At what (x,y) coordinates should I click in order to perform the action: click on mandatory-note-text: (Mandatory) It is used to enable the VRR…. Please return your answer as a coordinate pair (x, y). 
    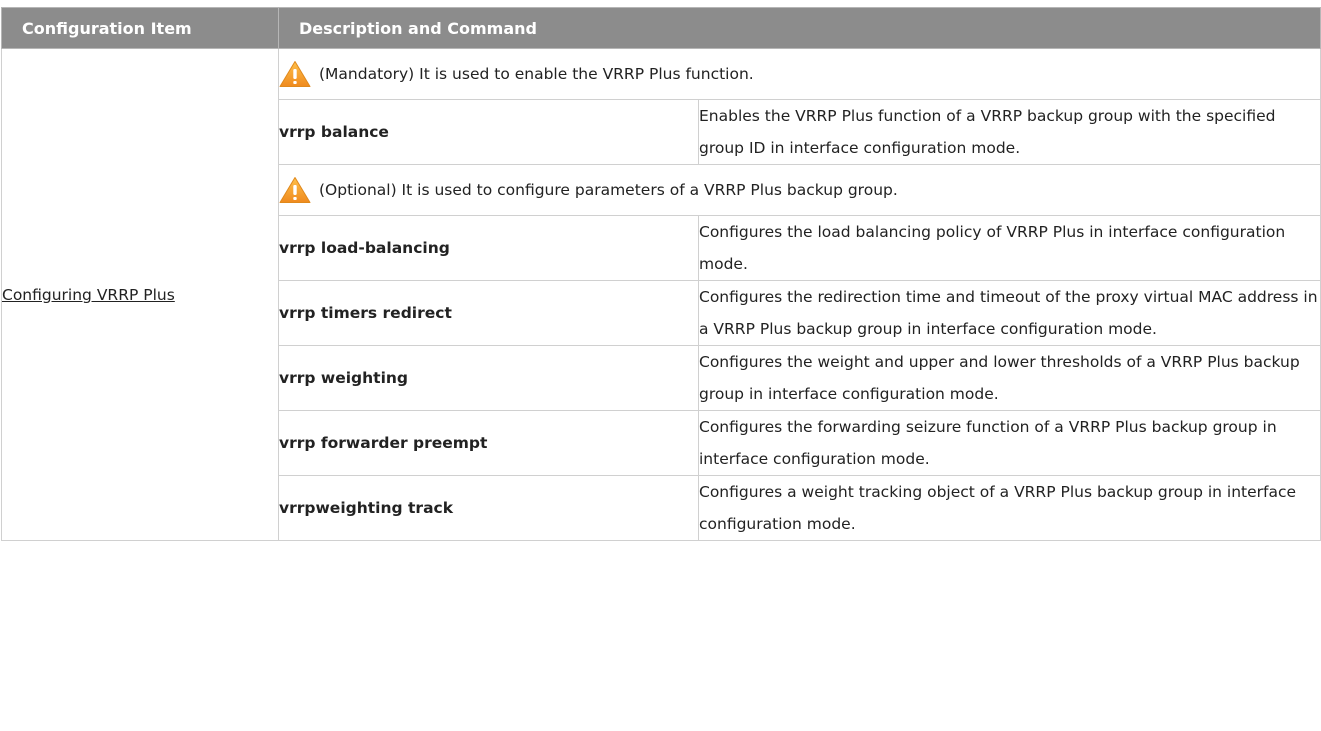
    Looking at the image, I should click on (536, 74).